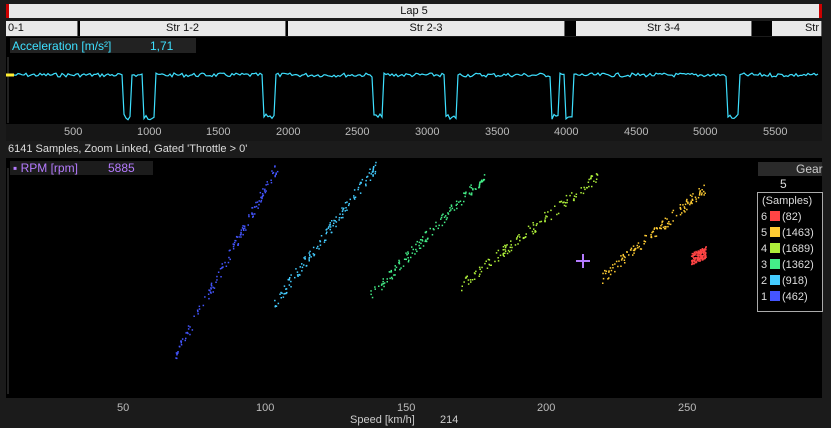  I want to click on segment-1: Str 1-2, so click(183, 28).